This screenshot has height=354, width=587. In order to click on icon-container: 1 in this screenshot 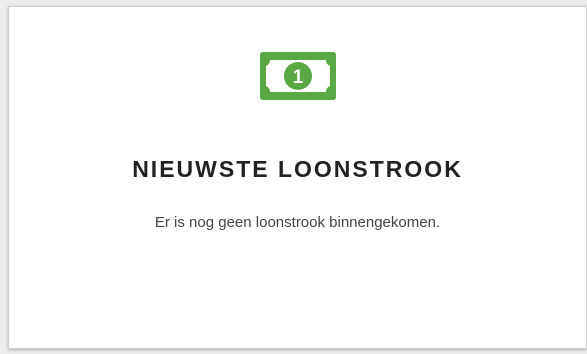, I will do `click(297, 76)`.